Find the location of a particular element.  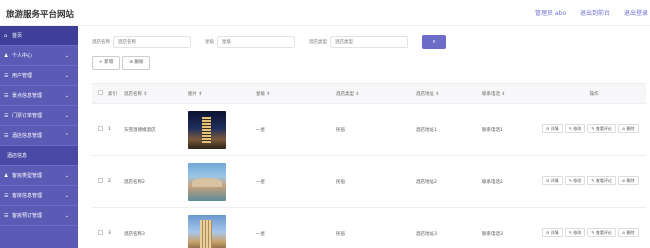

sidebar-item-hotel-management: ☰ 酒店信息管理 ⌃ is located at coordinates (39, 136).